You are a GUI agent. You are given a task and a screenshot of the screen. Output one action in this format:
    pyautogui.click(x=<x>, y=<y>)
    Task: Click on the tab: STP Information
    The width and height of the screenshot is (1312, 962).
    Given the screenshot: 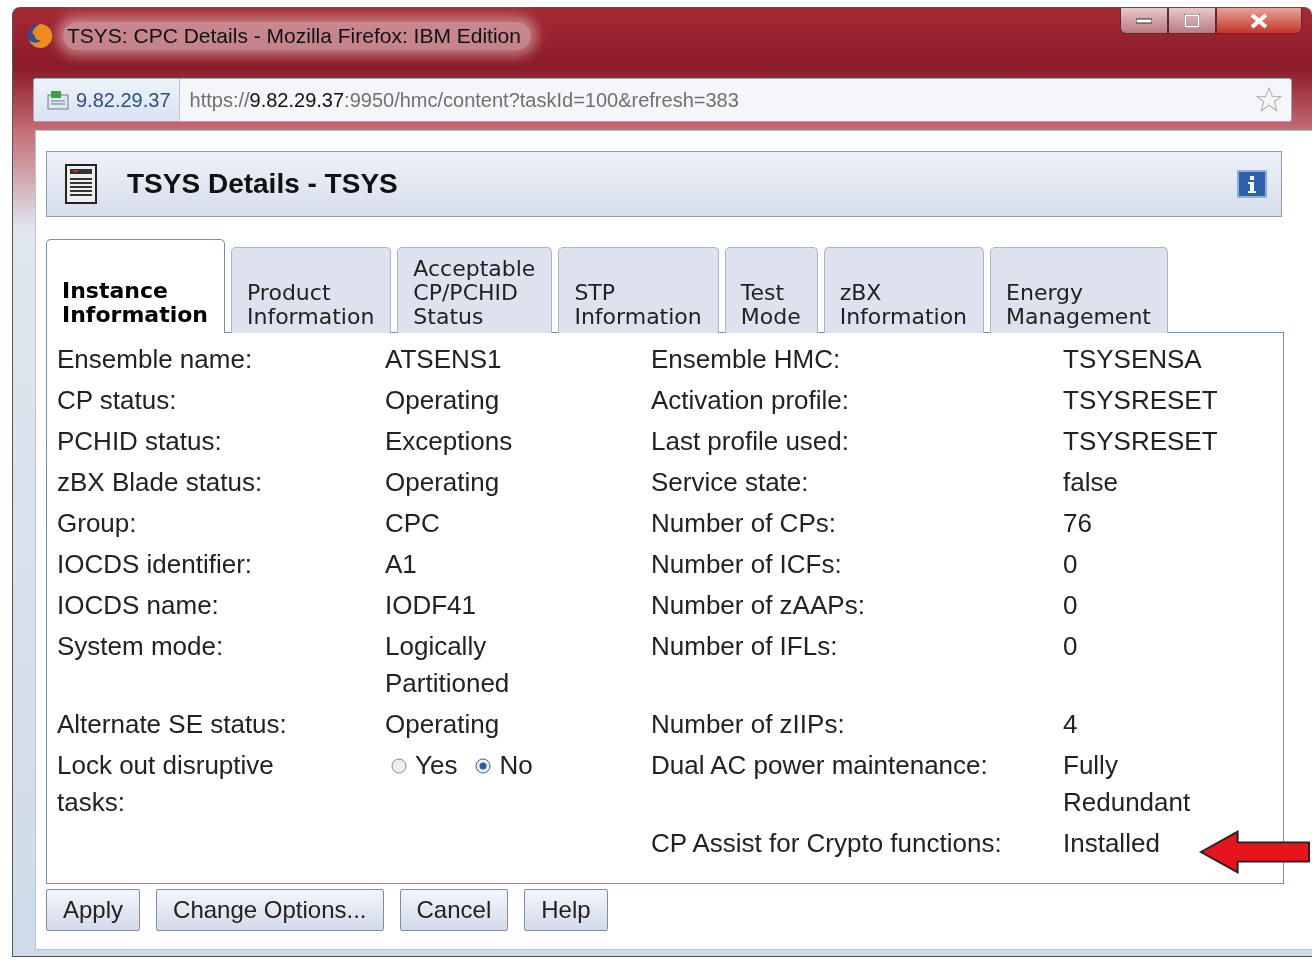 What is the action you would take?
    pyautogui.click(x=638, y=290)
    